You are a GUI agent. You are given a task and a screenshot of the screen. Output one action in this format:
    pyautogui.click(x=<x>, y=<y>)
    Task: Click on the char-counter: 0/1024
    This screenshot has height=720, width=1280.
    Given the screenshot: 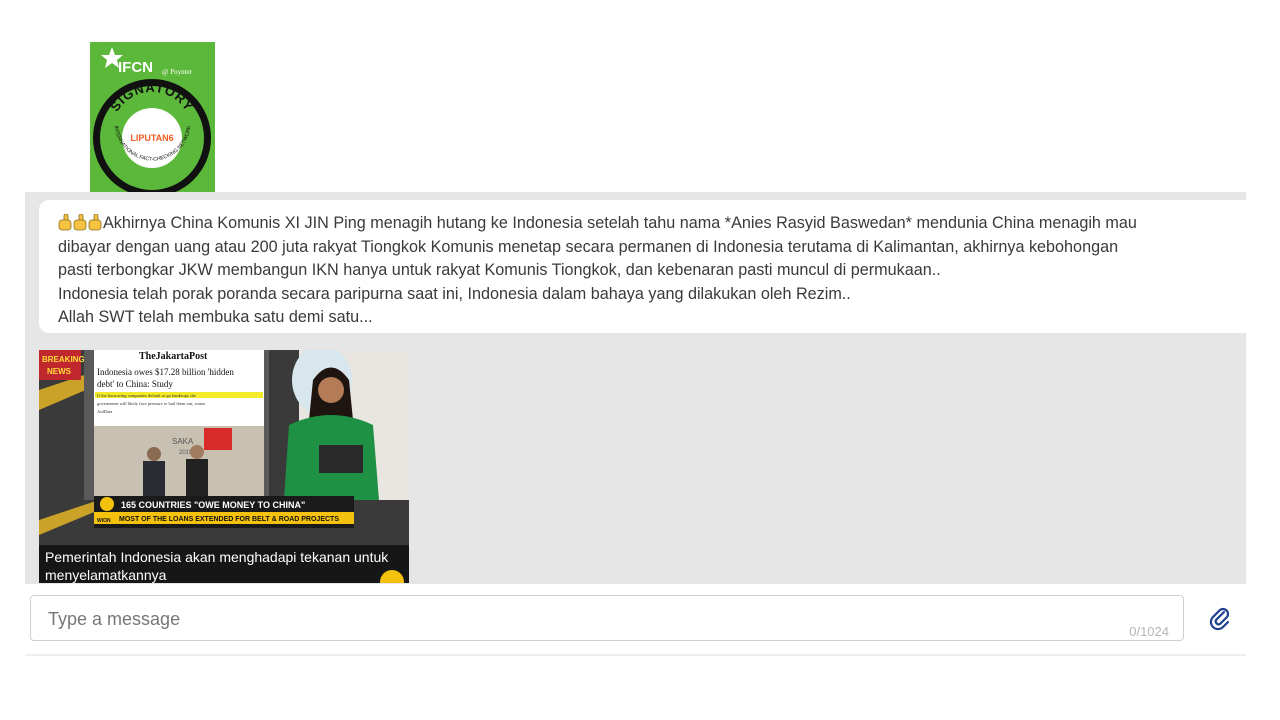 What is the action you would take?
    pyautogui.click(x=1149, y=631)
    